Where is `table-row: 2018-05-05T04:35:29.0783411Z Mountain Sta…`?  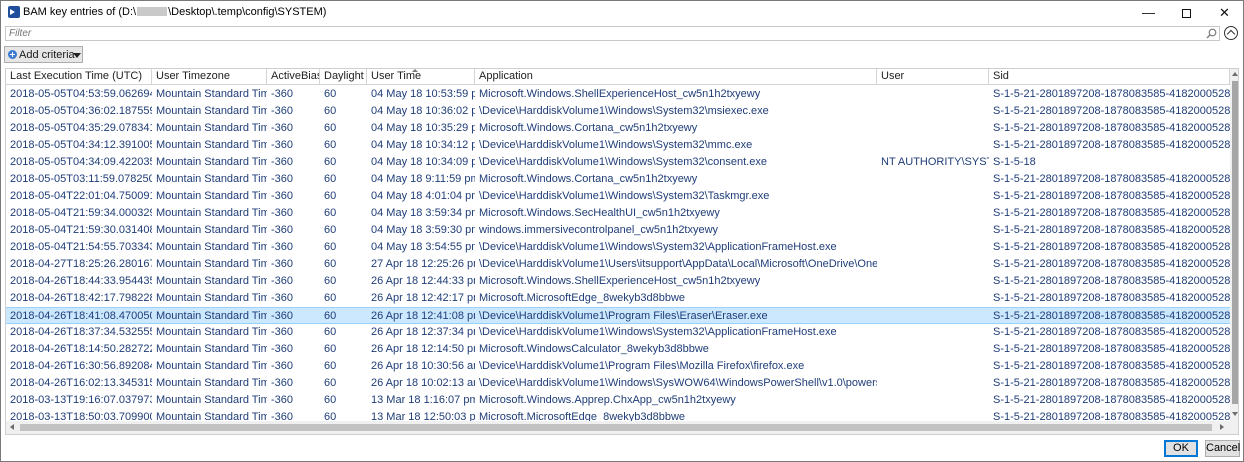
table-row: 2018-05-05T04:35:29.0783411Z Mountain Sta… is located at coordinates (618, 128).